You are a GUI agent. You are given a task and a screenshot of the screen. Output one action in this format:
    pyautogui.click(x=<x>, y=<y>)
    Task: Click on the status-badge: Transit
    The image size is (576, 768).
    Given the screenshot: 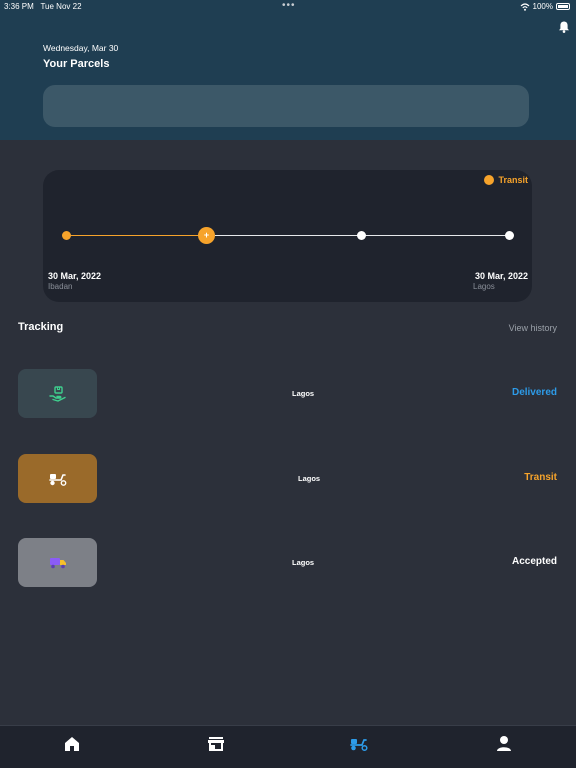 What is the action you would take?
    pyautogui.click(x=506, y=180)
    